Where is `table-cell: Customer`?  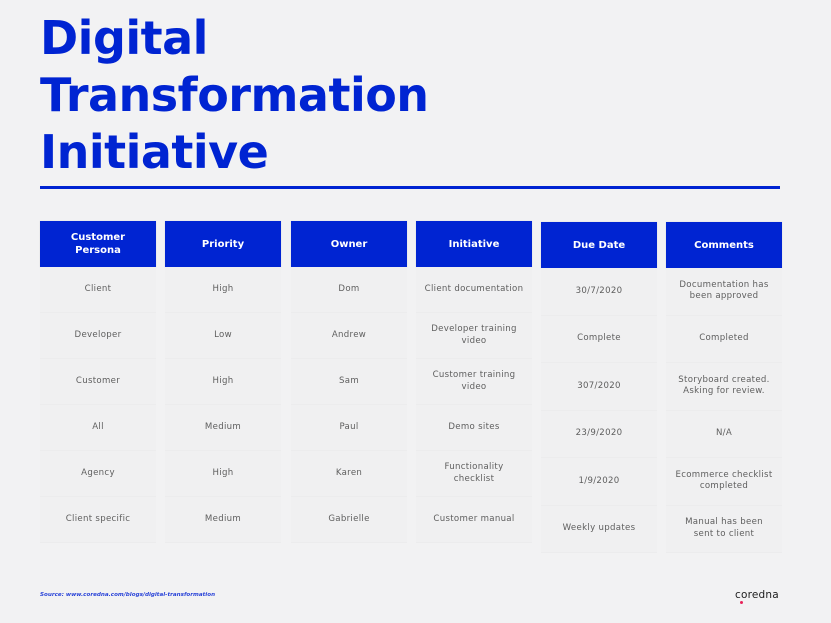 table-cell: Customer is located at coordinates (98, 382).